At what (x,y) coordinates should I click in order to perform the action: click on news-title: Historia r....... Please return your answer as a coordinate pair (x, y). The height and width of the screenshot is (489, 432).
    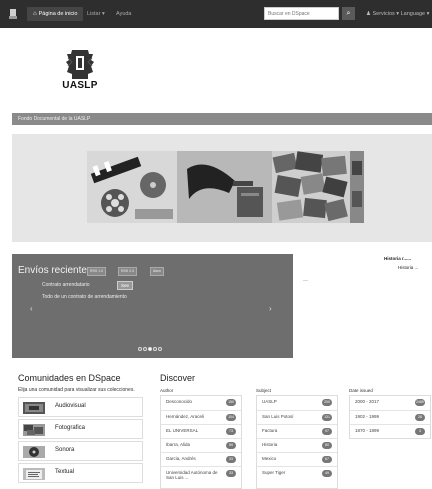
    Looking at the image, I should click on (398, 258).